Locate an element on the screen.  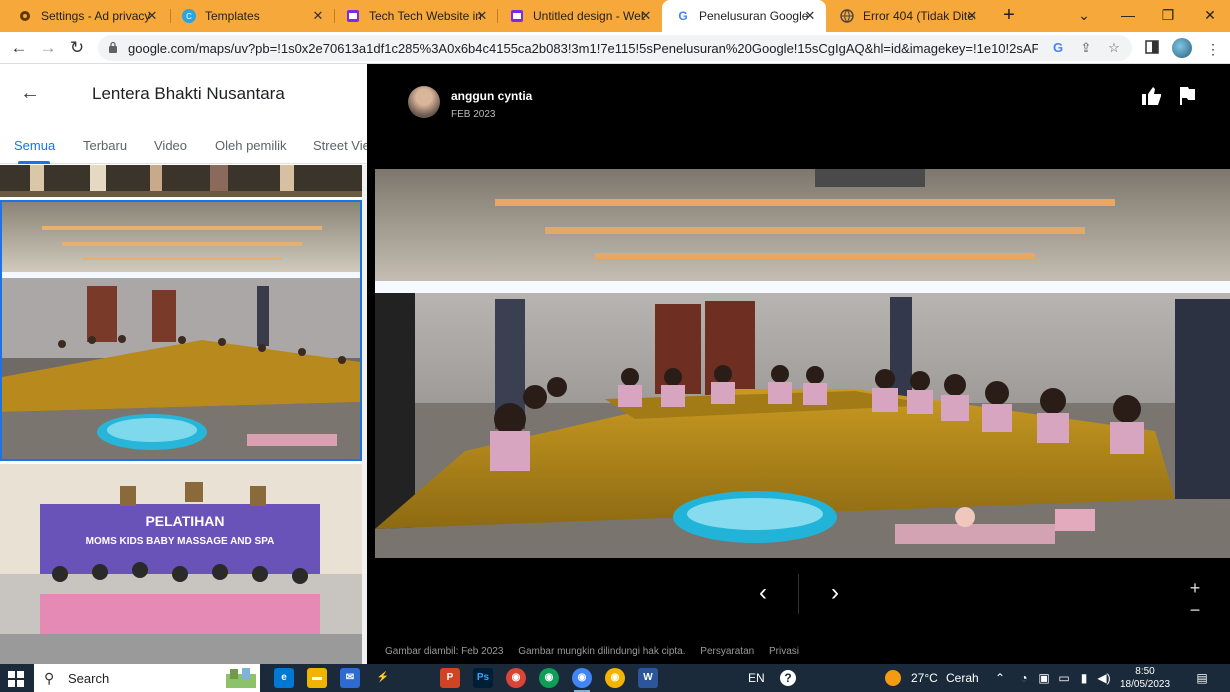
notifications-icon: ▤ is located at coordinates (1202, 678).